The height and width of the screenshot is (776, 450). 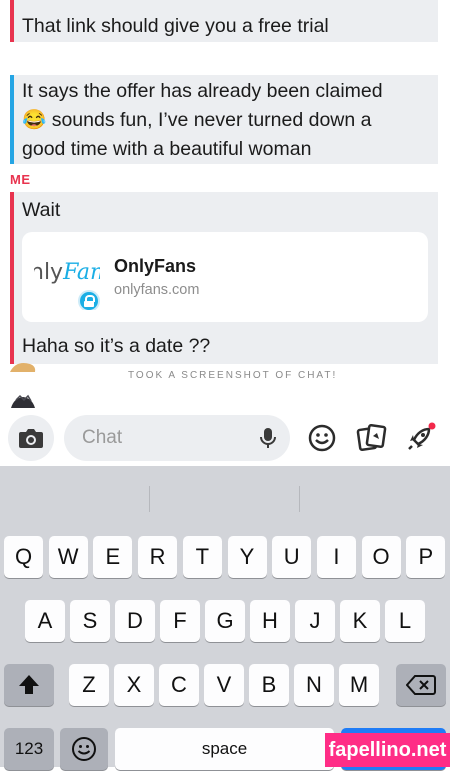 What do you see at coordinates (177, 438) in the screenshot?
I see `chat-input: Chat` at bounding box center [177, 438].